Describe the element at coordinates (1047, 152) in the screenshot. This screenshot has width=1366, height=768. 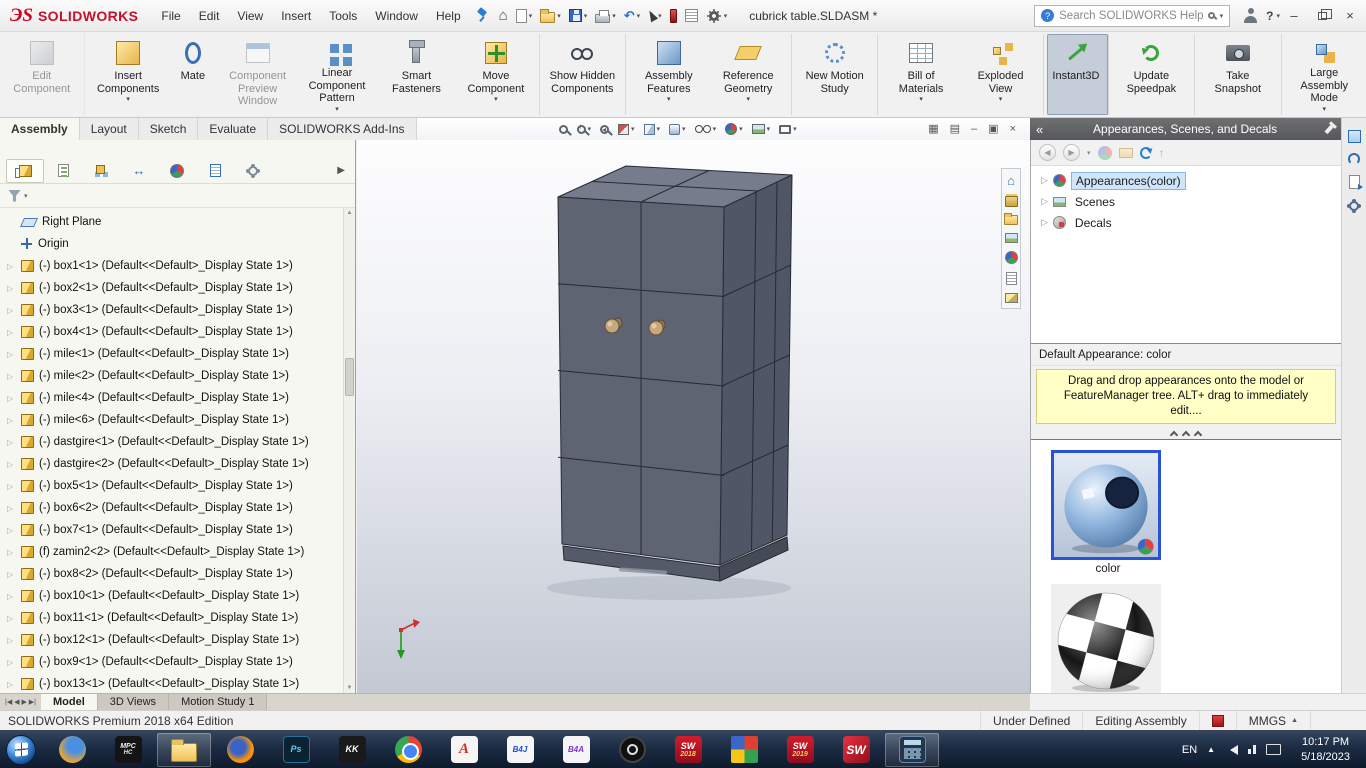
I see `back-icon: ◀` at that location.